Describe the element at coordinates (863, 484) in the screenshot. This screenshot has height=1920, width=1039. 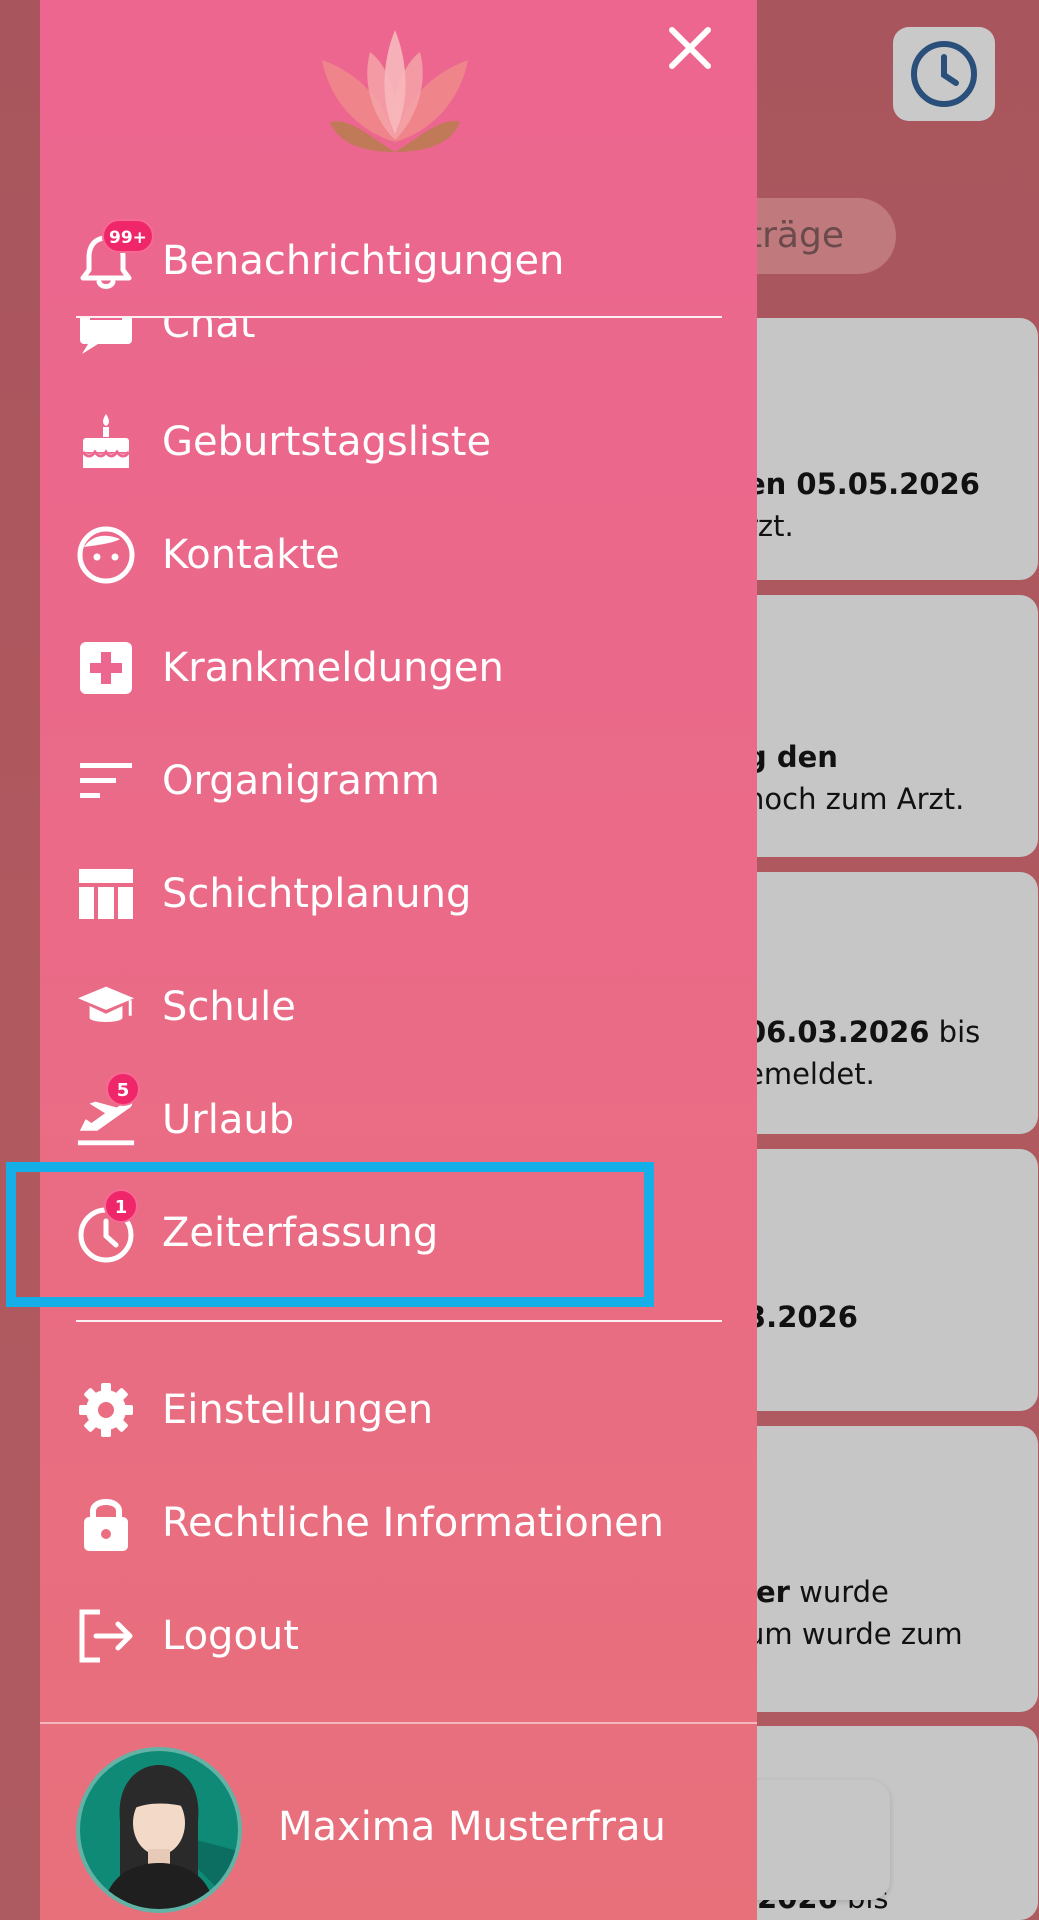
I see `card-bold: en 05.05.2026` at that location.